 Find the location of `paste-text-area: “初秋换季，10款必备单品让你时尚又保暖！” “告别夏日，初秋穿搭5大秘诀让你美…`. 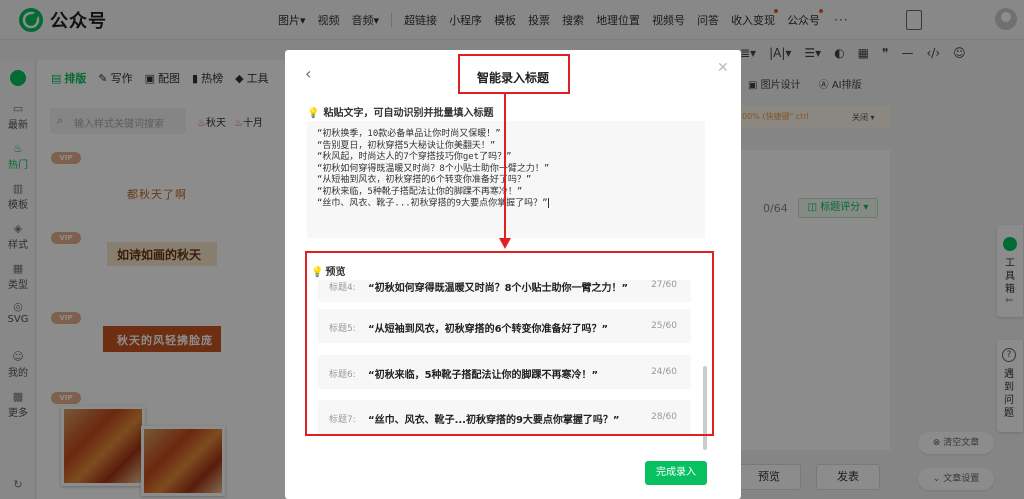

paste-text-area: “初秋换季，10款必备单品让你时尚又保暖！” “告别夏日，初秋穿搭5大秘诀让你美… is located at coordinates (506, 179).